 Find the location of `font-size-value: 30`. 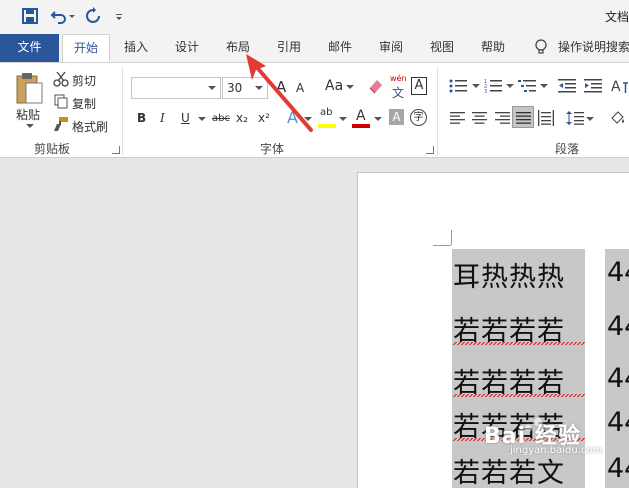

font-size-value: 30 is located at coordinates (235, 88).